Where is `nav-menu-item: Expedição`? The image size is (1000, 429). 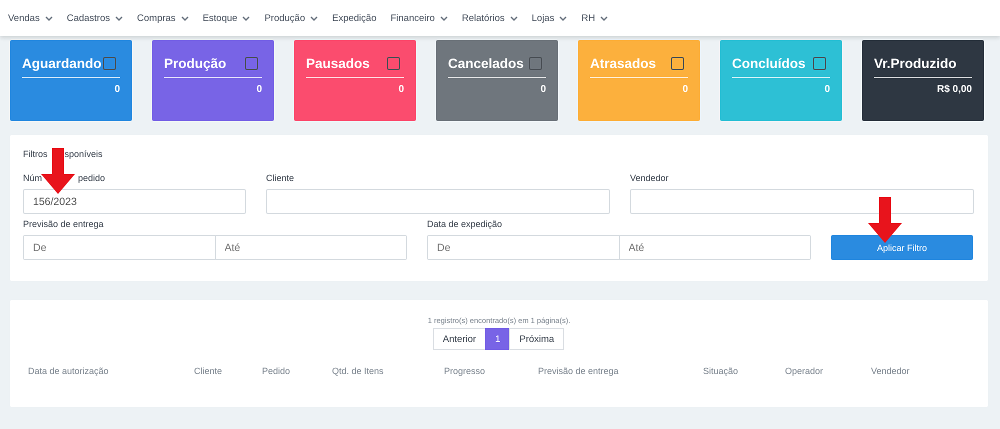
nav-menu-item: Expedição is located at coordinates (354, 18).